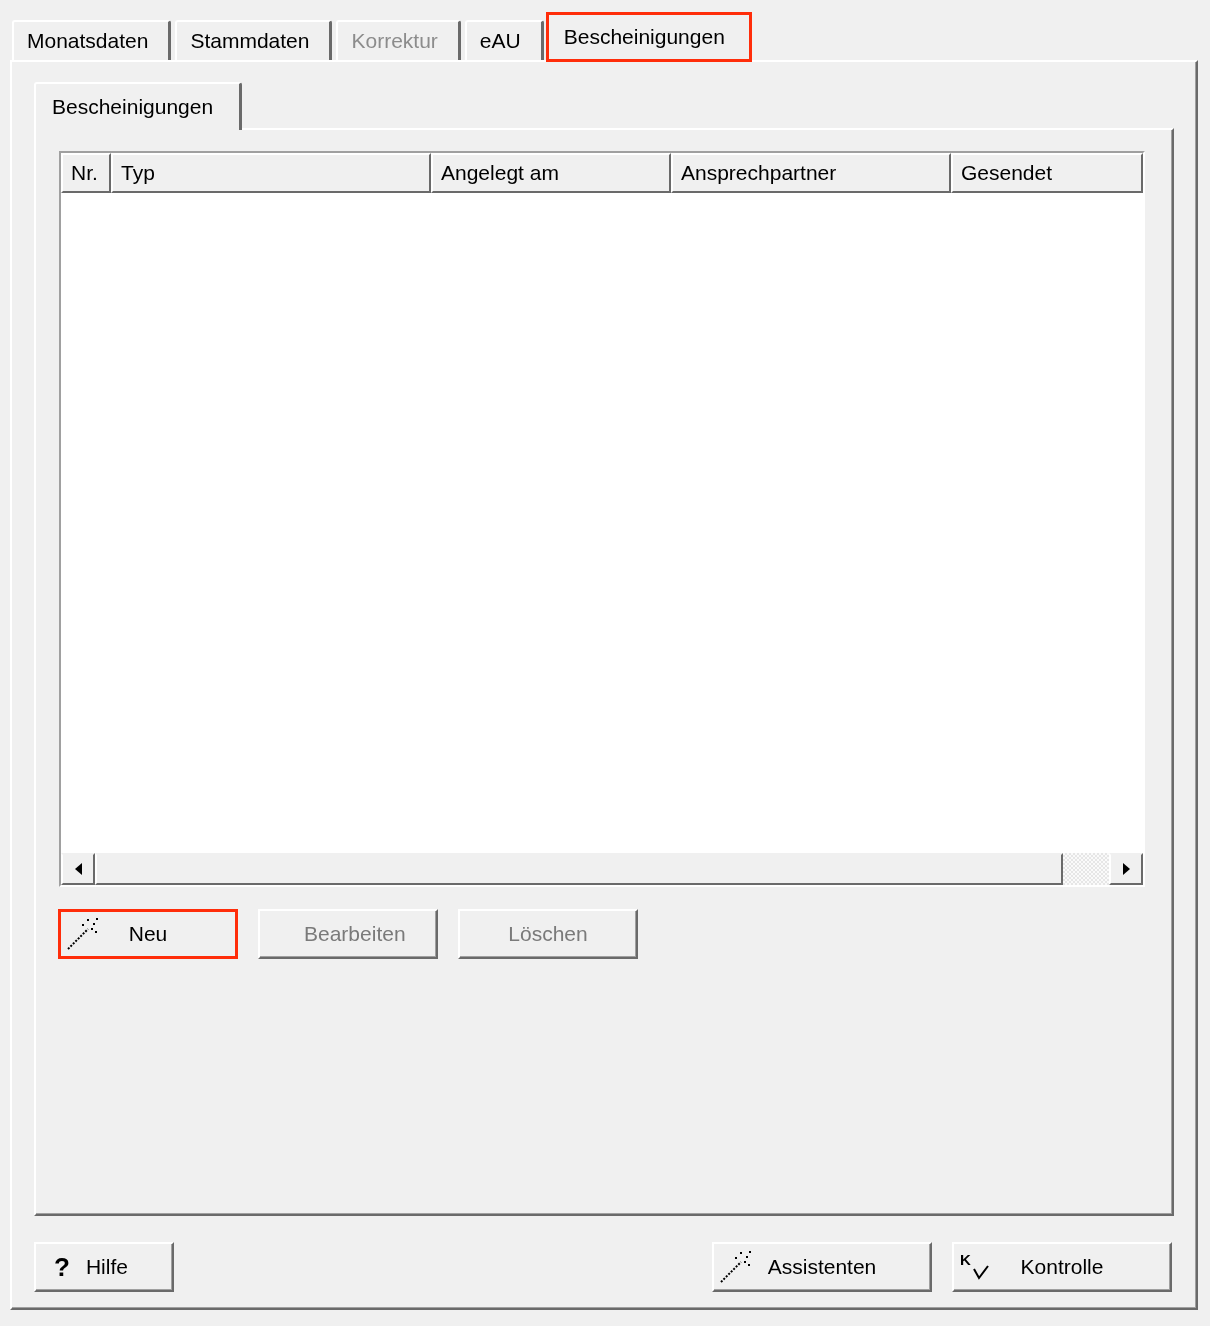 This screenshot has width=1210, height=1326. What do you see at coordinates (579, 869) in the screenshot?
I see `scroll-thumb` at bounding box center [579, 869].